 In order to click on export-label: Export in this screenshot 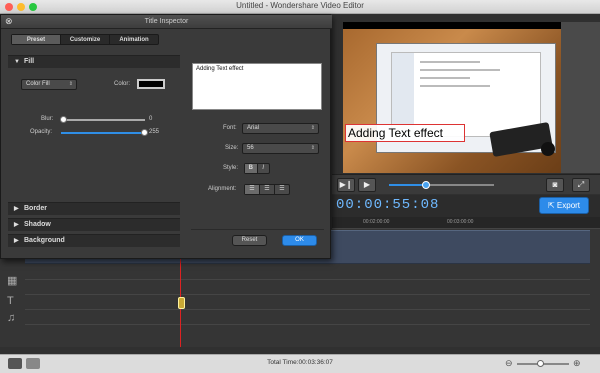, I will do `click(568, 205)`.